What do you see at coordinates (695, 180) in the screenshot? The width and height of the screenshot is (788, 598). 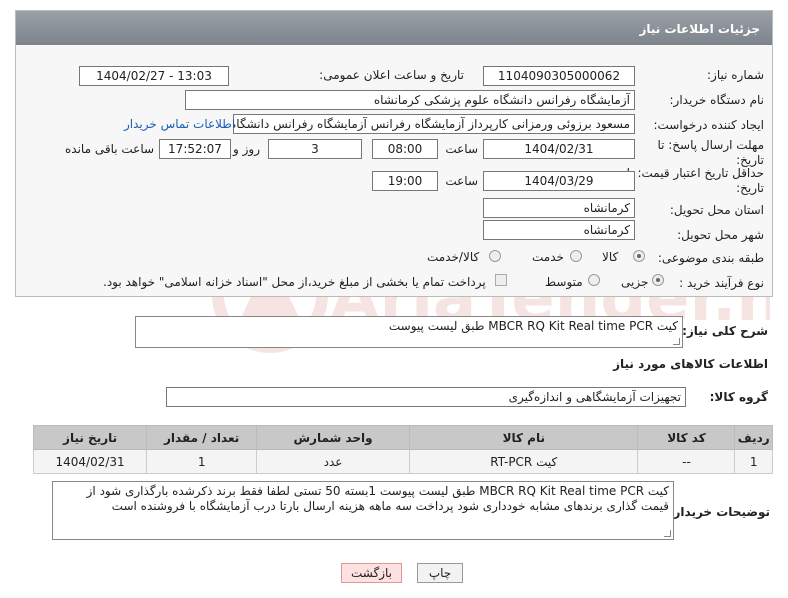 I see `price-validity-label: حداقل تاریخ اعتبار قیمت: تا تاریخ:` at bounding box center [695, 180].